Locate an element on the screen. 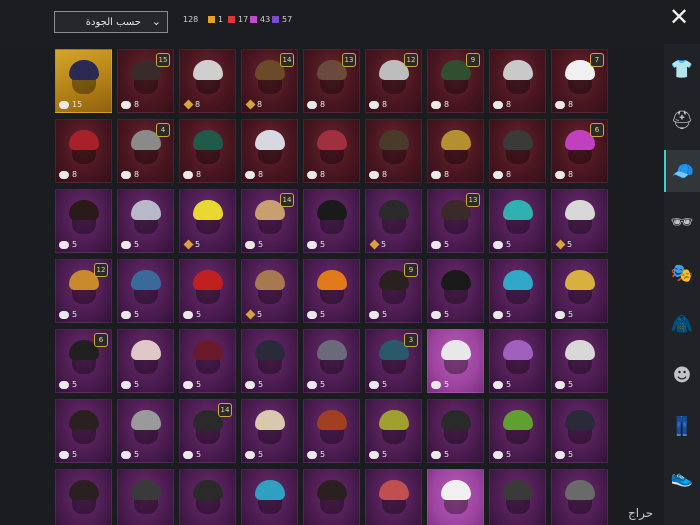 This screenshot has width=700, height=525. sort-dropdown: حسب الجودة ⌄ is located at coordinates (111, 22).